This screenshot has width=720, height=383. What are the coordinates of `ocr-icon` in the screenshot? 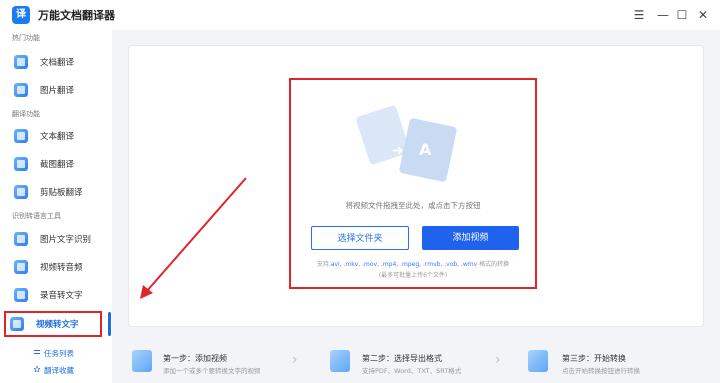 It's located at (21, 239).